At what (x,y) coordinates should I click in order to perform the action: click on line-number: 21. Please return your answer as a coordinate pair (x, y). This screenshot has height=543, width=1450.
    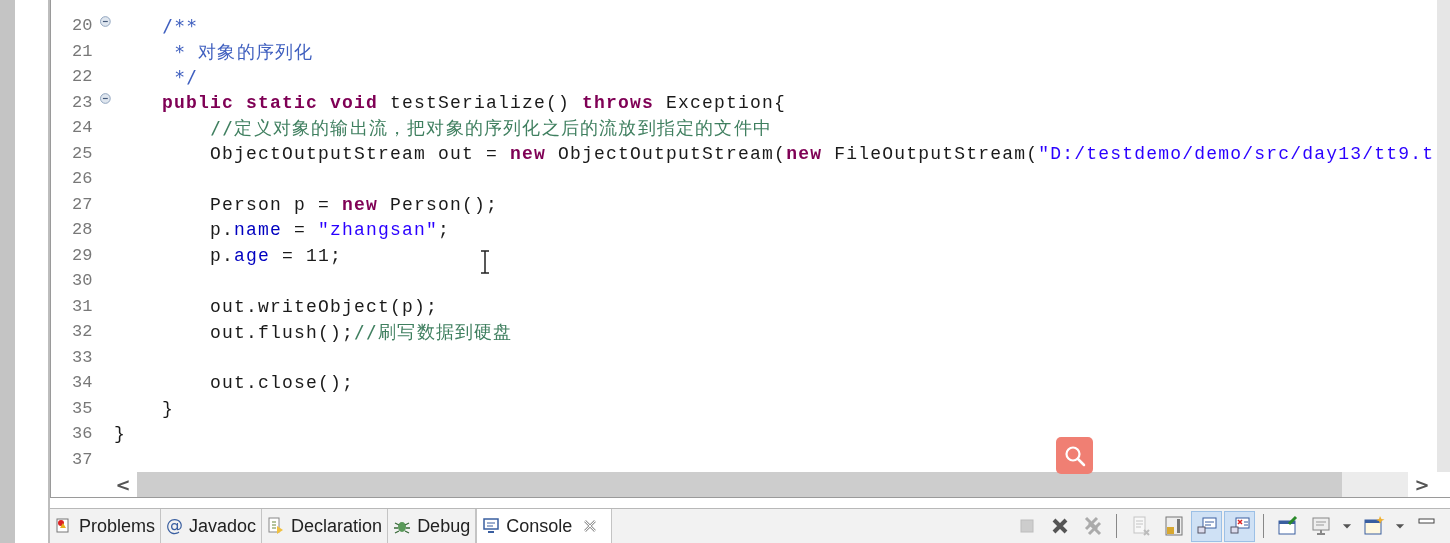
    Looking at the image, I should click on (82, 51).